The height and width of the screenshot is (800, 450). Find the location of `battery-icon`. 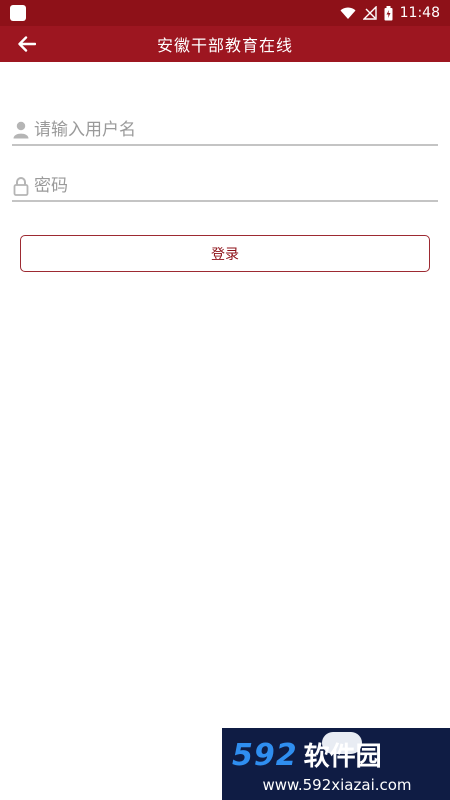

battery-icon is located at coordinates (388, 12).